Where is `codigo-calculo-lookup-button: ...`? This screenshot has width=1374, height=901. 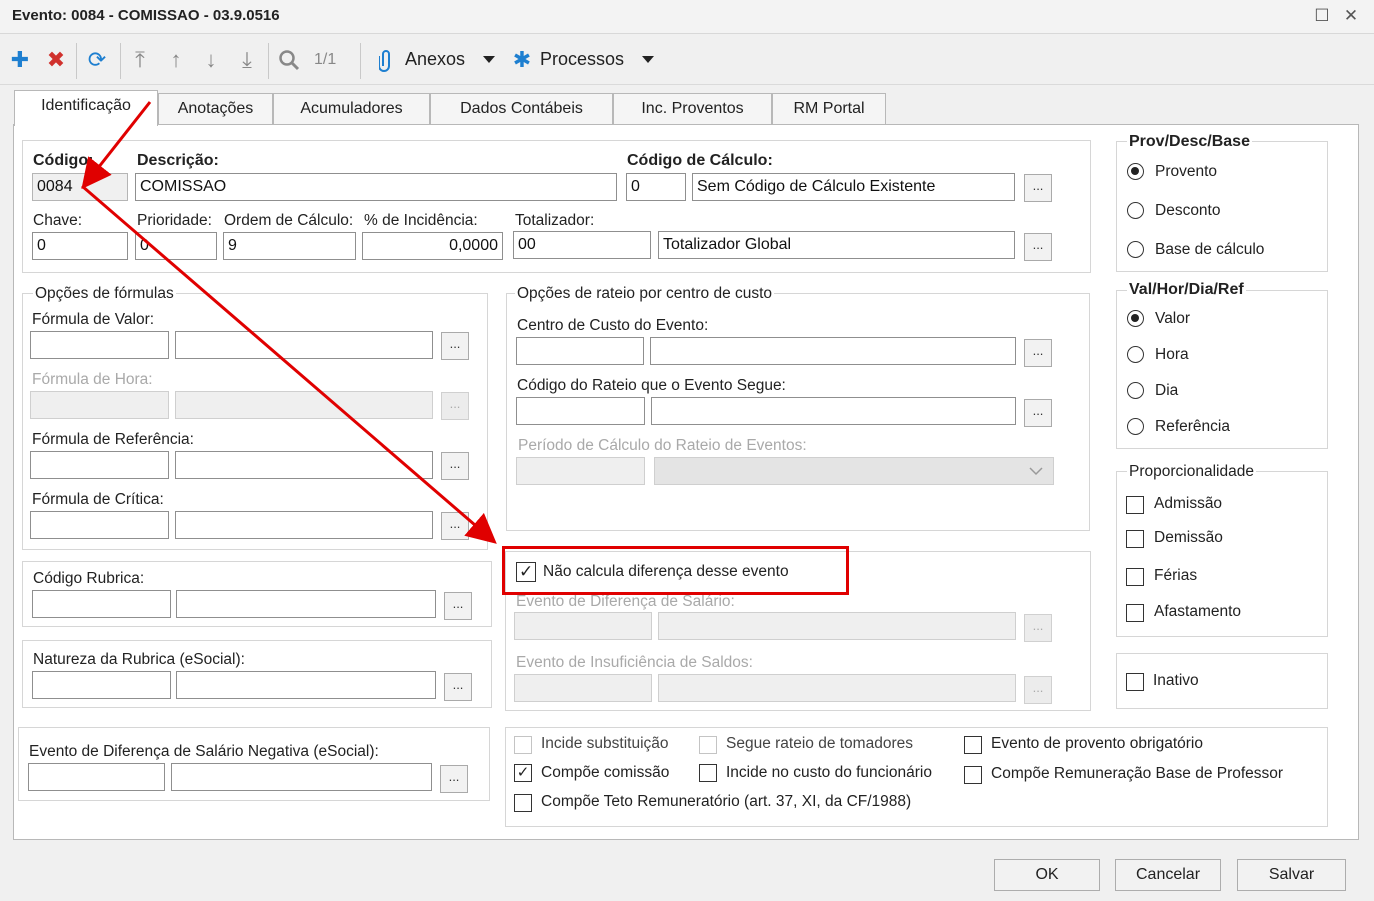 codigo-calculo-lookup-button: ... is located at coordinates (1038, 188).